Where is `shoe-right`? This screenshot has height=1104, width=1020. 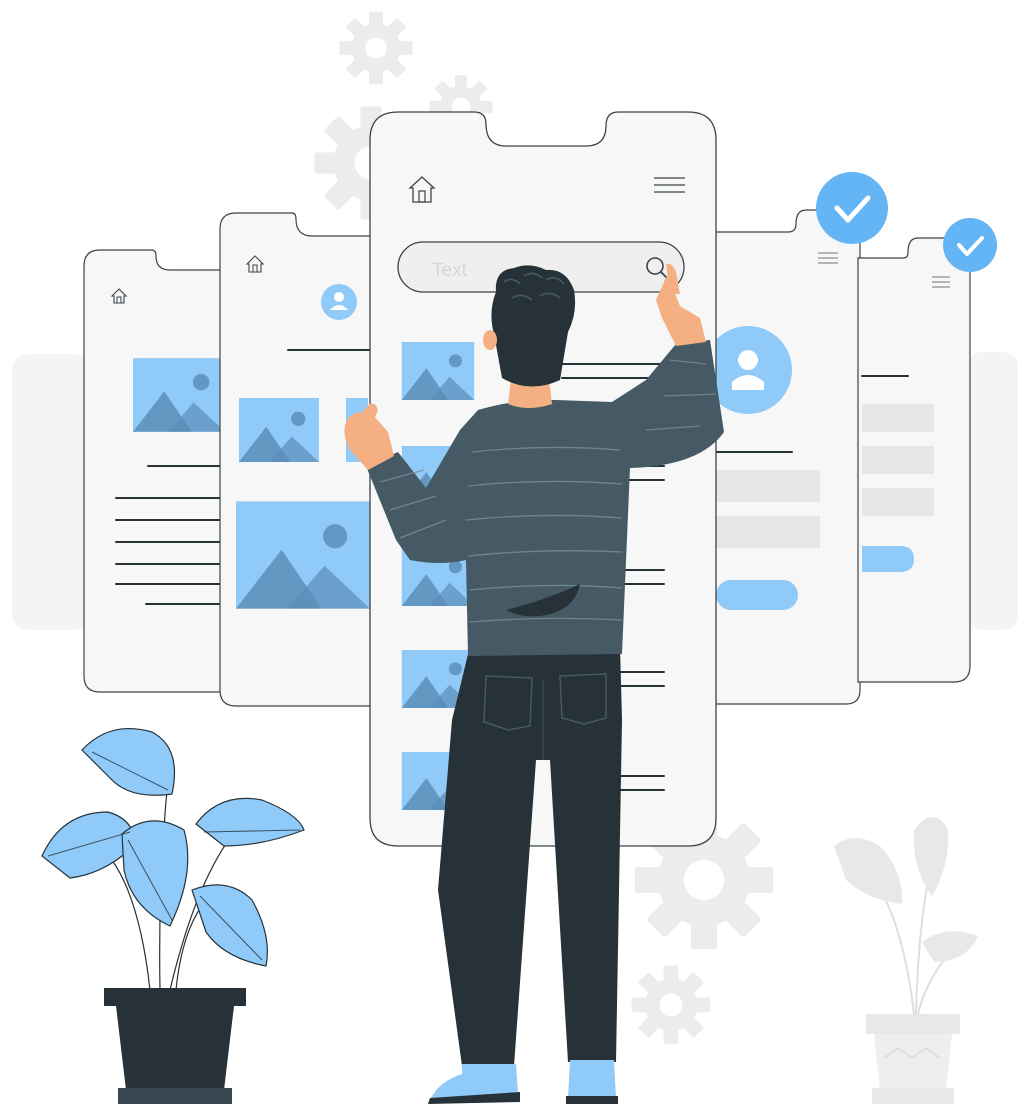 shoe-right is located at coordinates (592, 1079).